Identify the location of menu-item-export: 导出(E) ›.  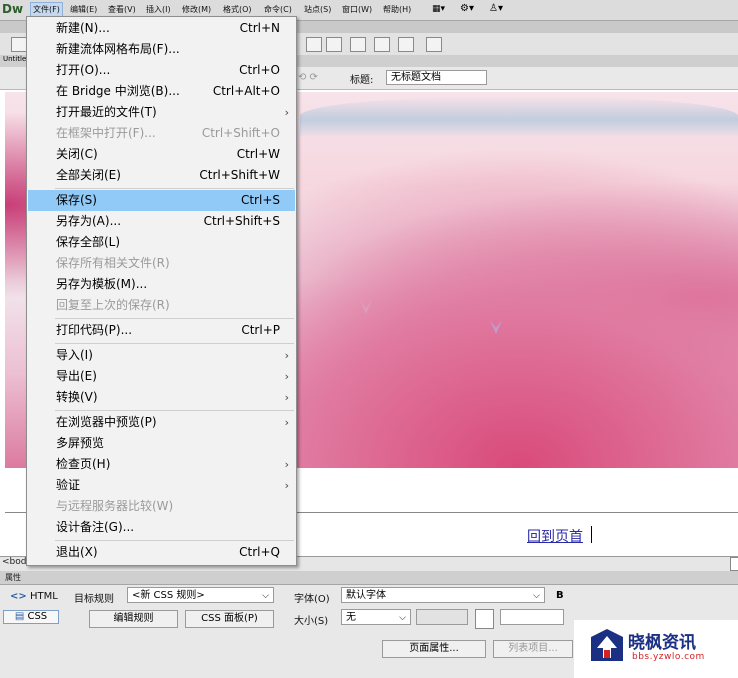
(161, 376).